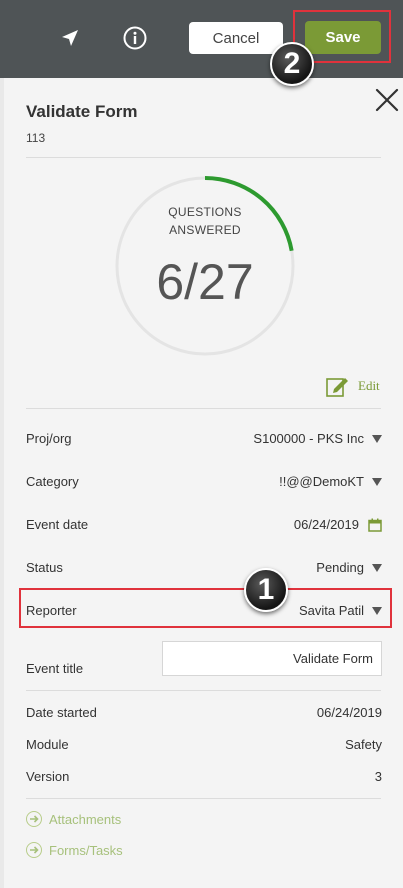 The image size is (403, 888). I want to click on location-arrow-icon, so click(70, 38).